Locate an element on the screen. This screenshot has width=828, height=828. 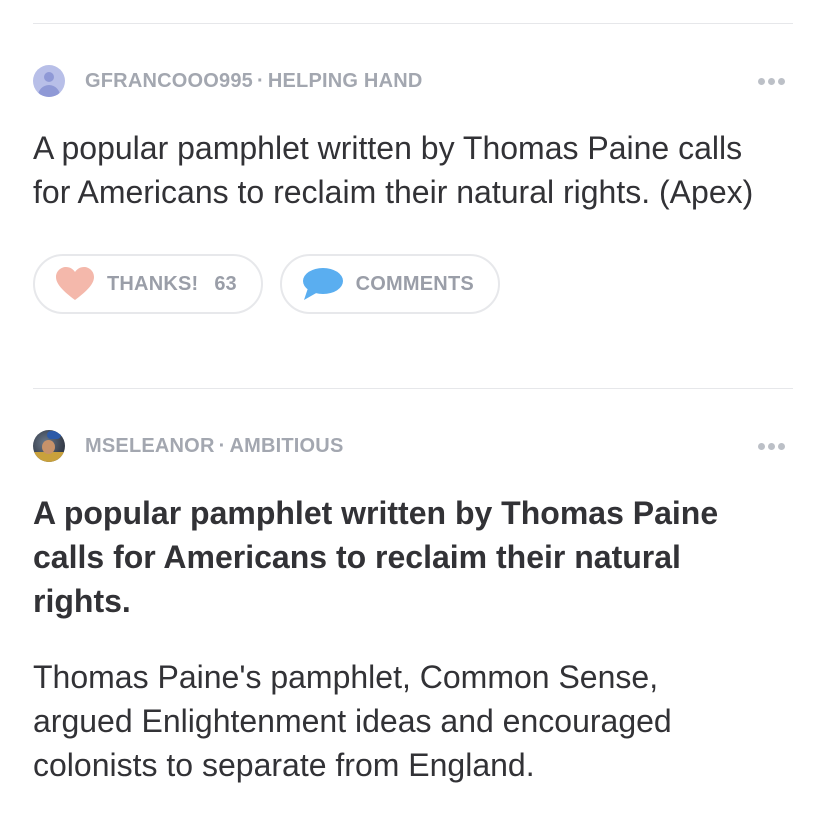
answer-actions: THANKS! 63 COMMENTS is located at coordinates (413, 284).